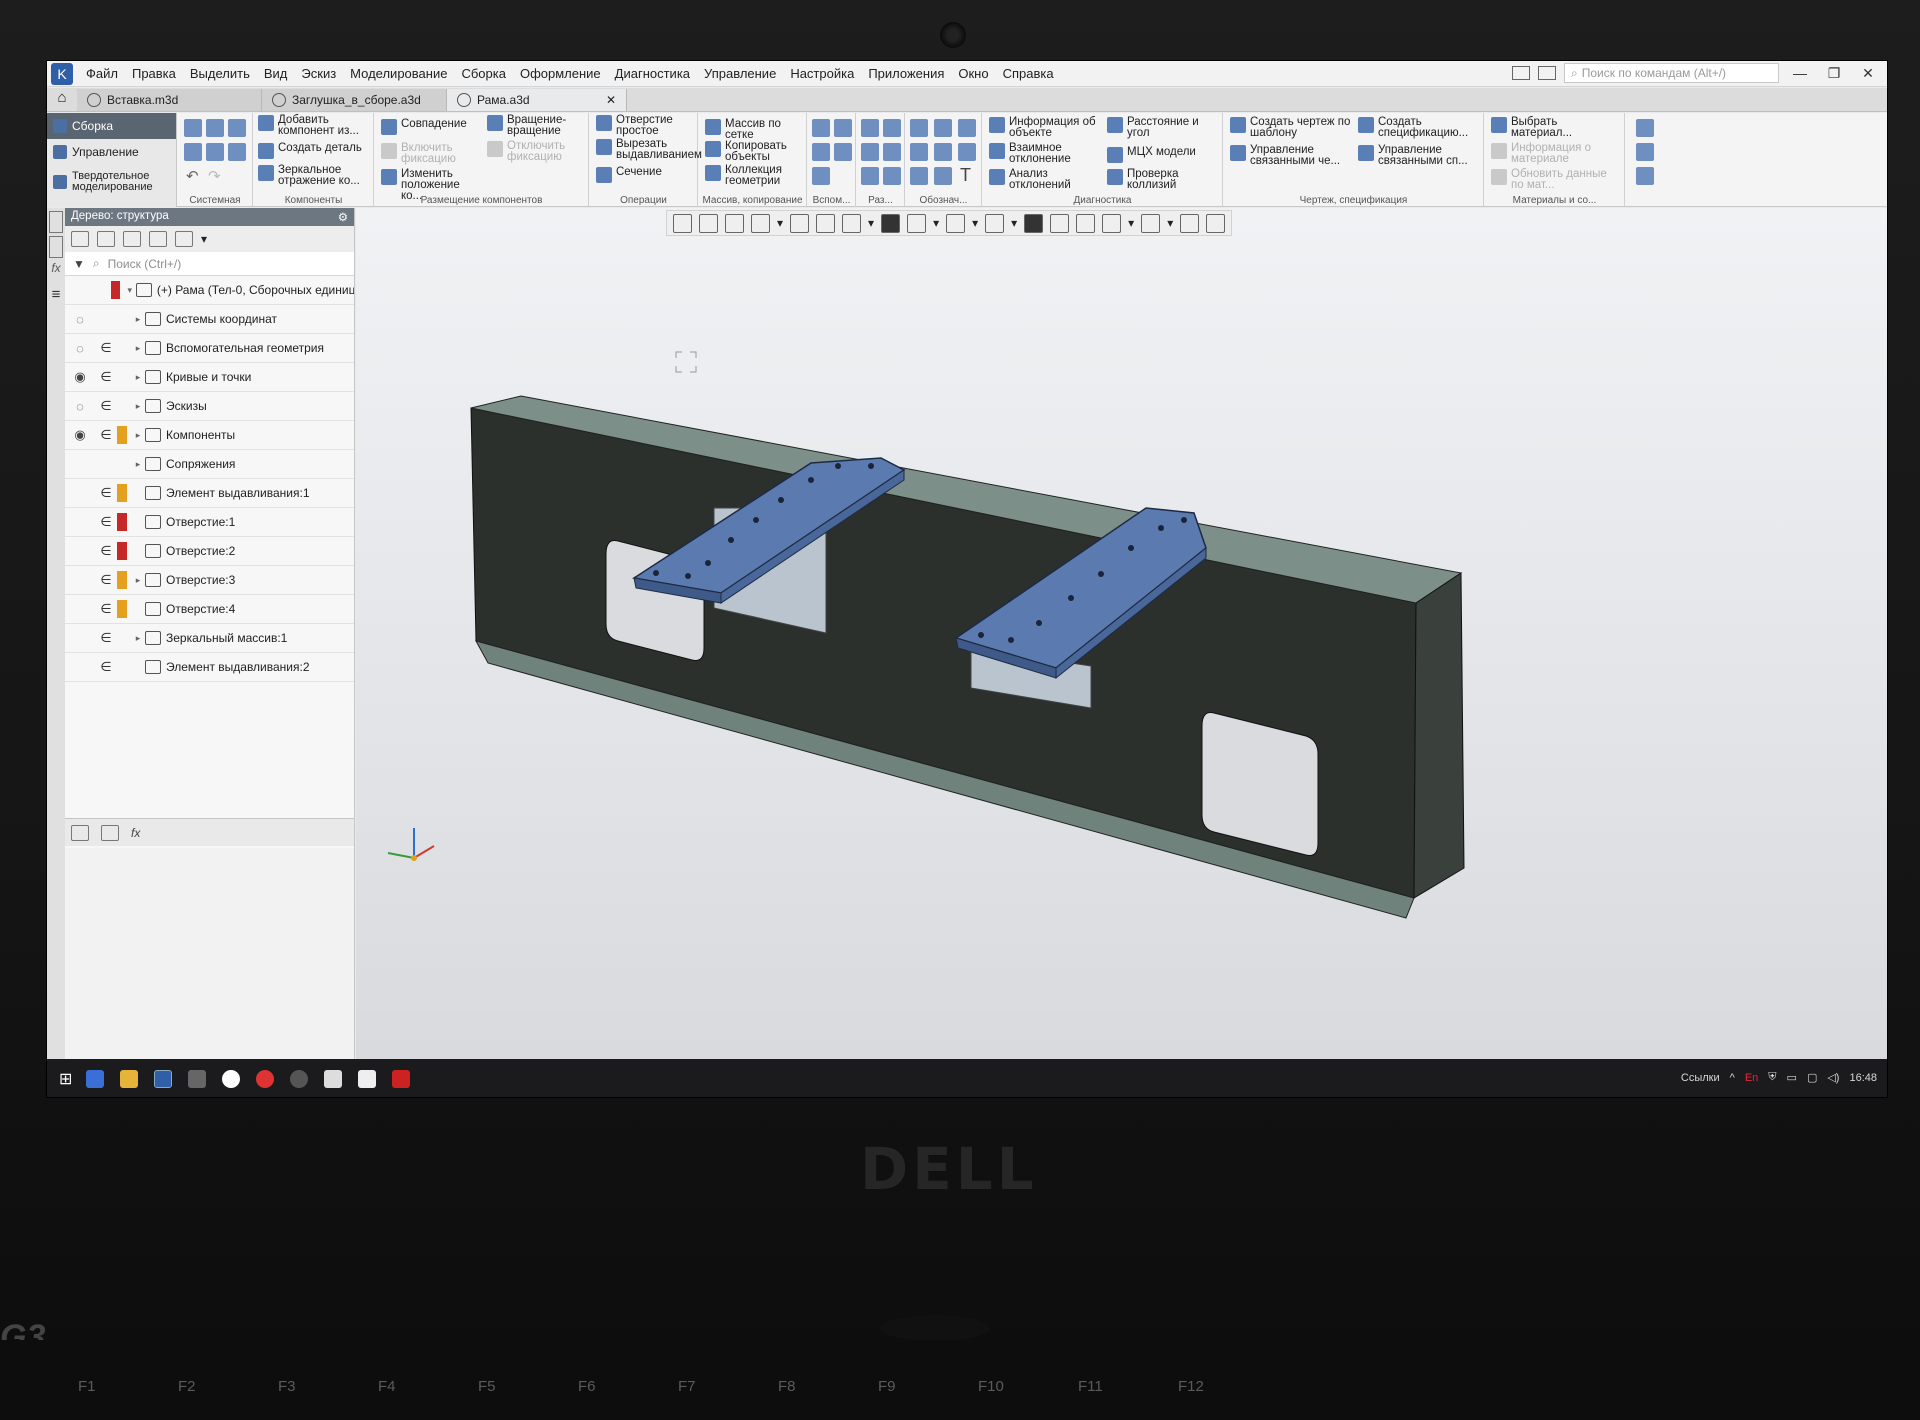 This screenshot has width=1920, height=1420. Describe the element at coordinates (1751, 1078) in the screenshot. I see `language-indicator: En` at that location.